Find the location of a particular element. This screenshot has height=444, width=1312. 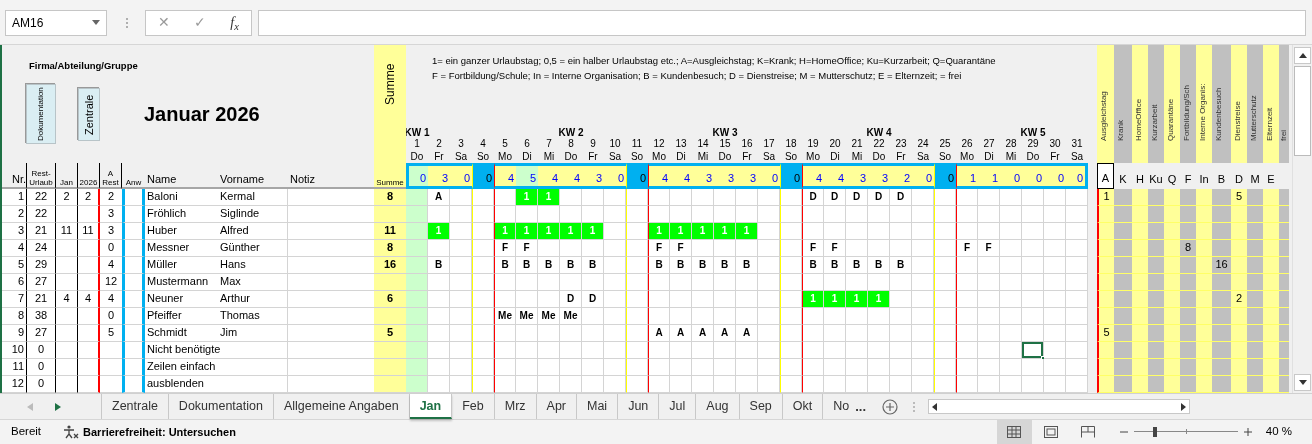

day-number: 21 is located at coordinates (857, 143).